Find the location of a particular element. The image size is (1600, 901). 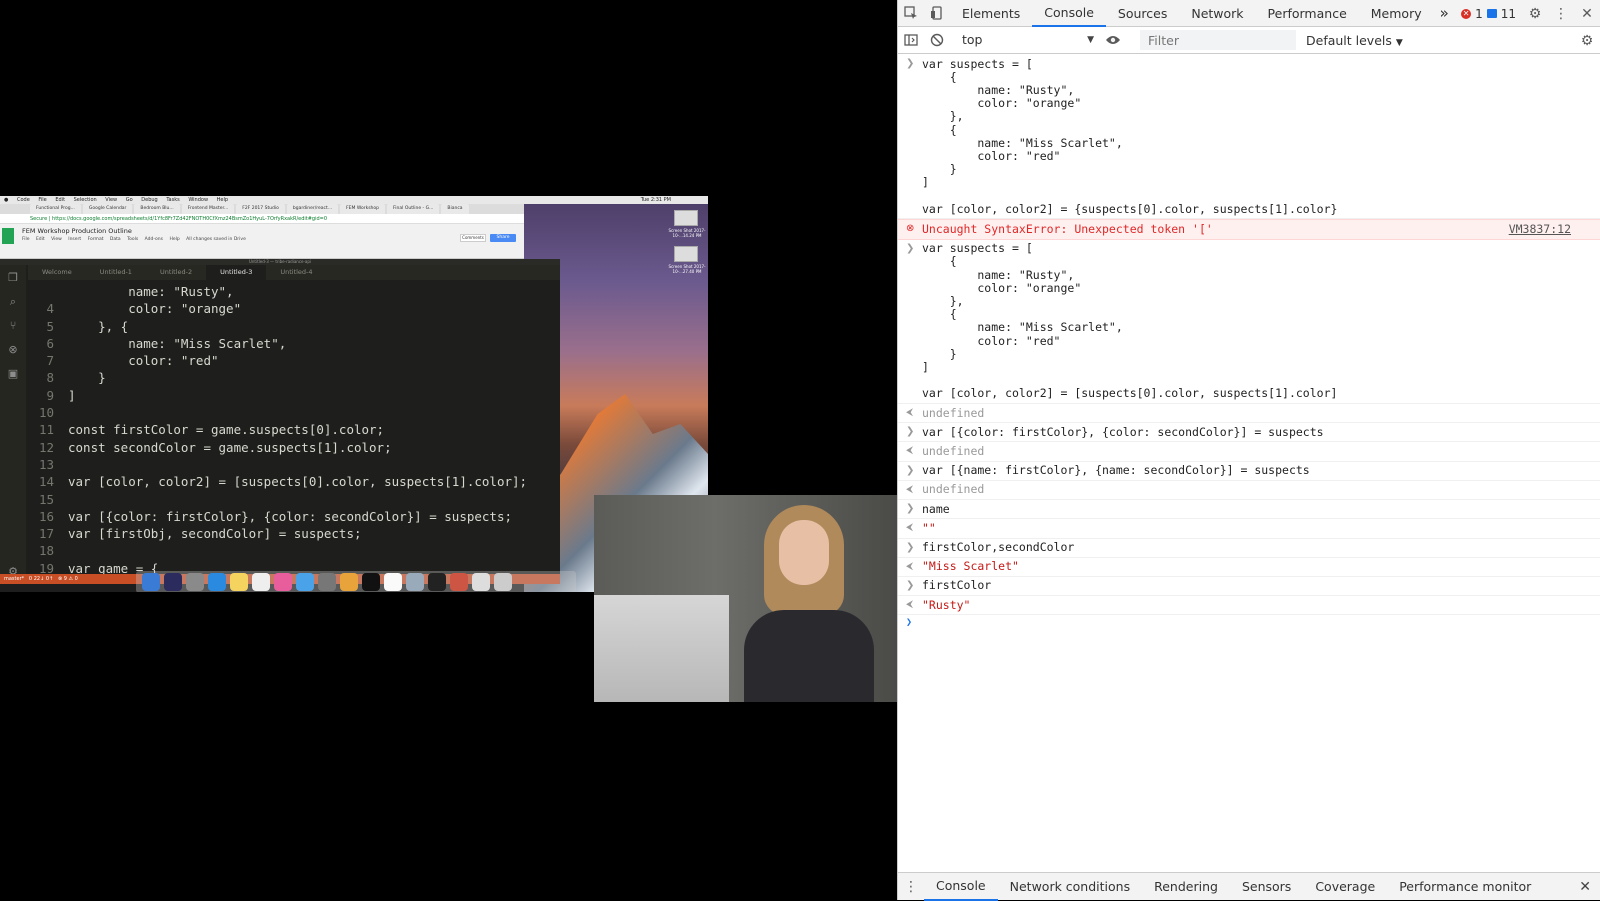

log-levels-label: Default levels is located at coordinates (1349, 40).